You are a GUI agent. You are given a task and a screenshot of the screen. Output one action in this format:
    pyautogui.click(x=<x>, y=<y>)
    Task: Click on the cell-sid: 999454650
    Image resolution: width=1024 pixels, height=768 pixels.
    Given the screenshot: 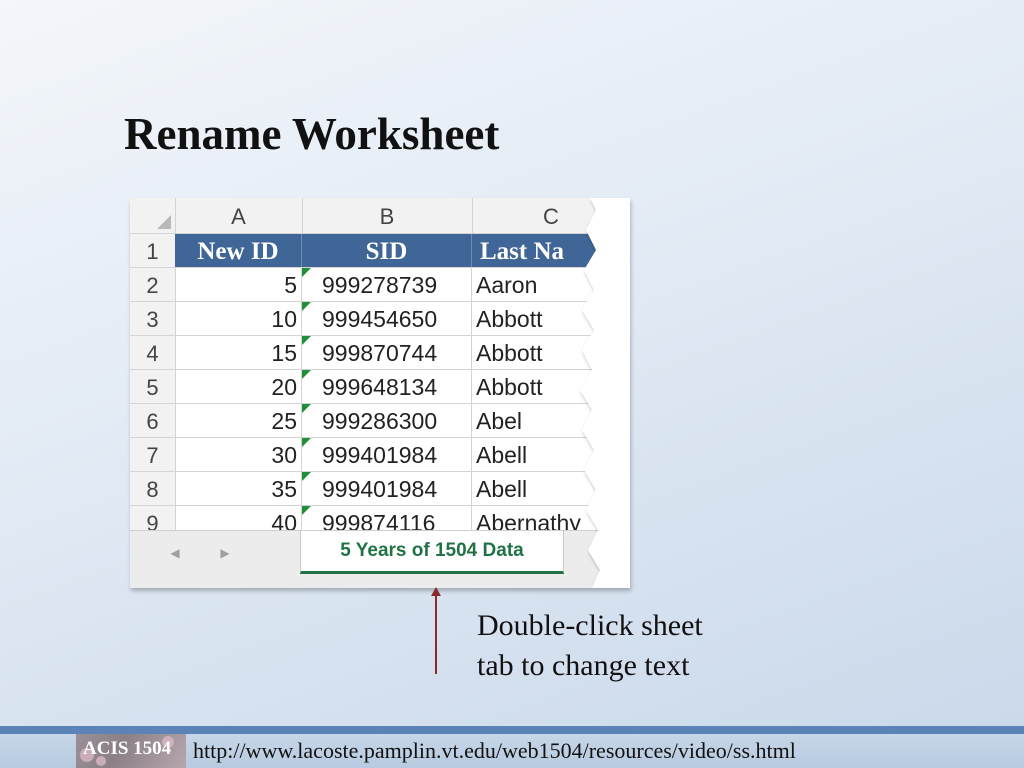 What is the action you would take?
    pyautogui.click(x=387, y=318)
    